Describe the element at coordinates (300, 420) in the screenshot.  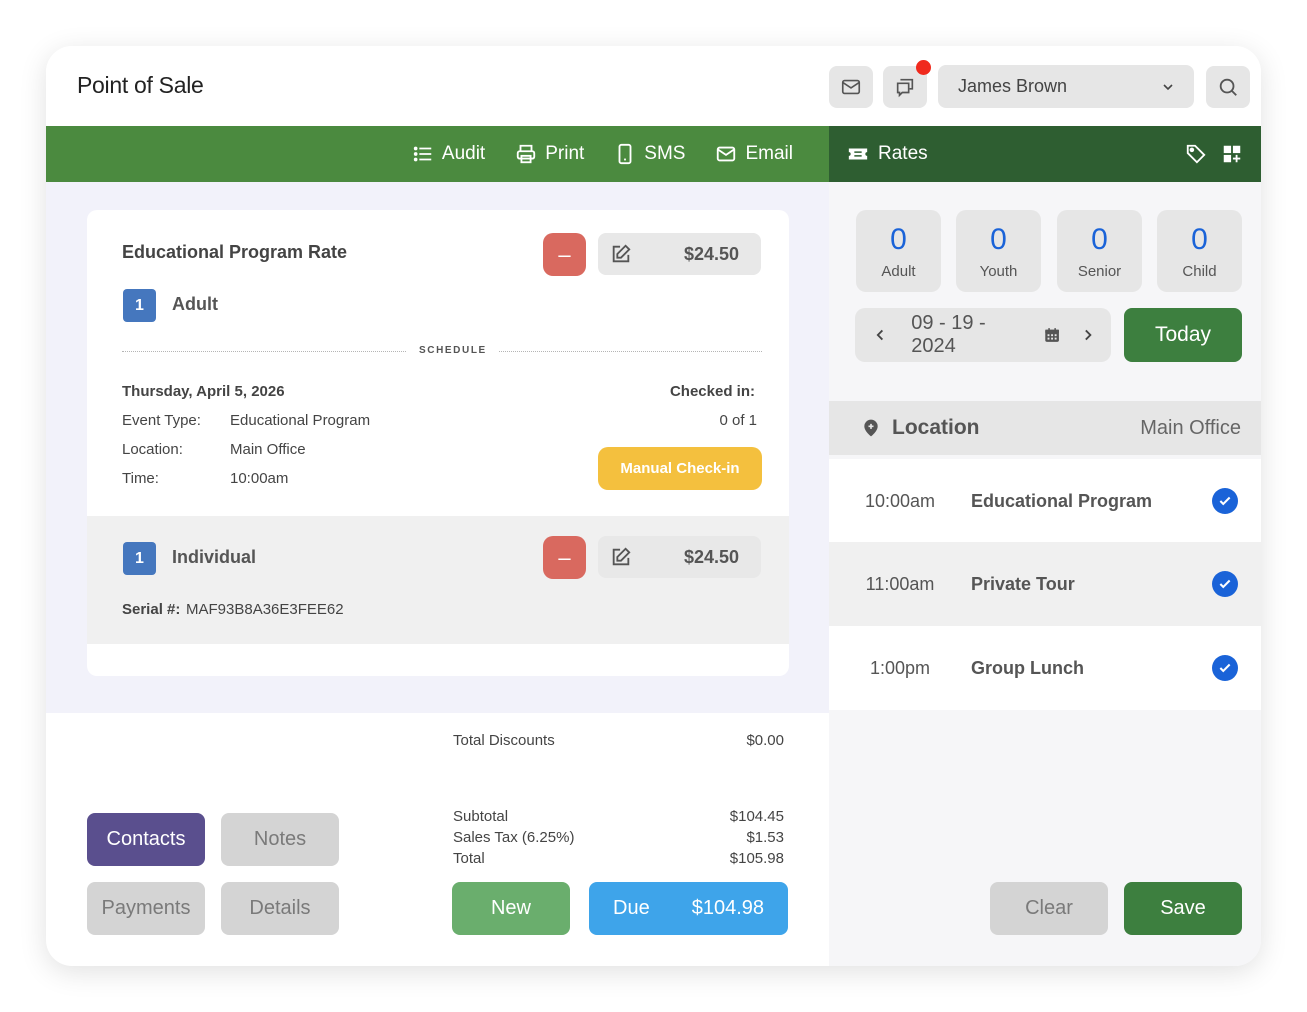
I see `event-type-value: Educational Program` at that location.